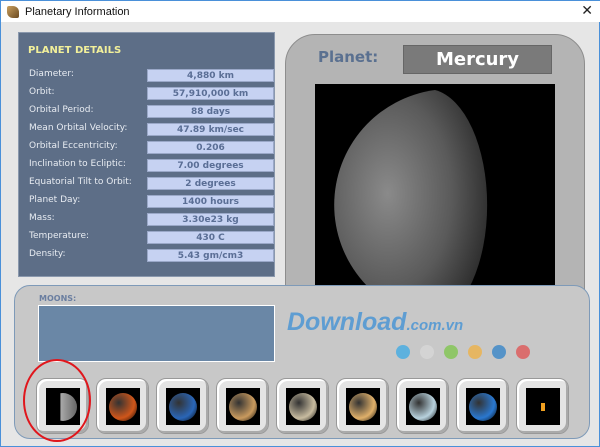 Image resolution: width=600 pixels, height=447 pixels. I want to click on saturn-thumbnail, so click(363, 406).